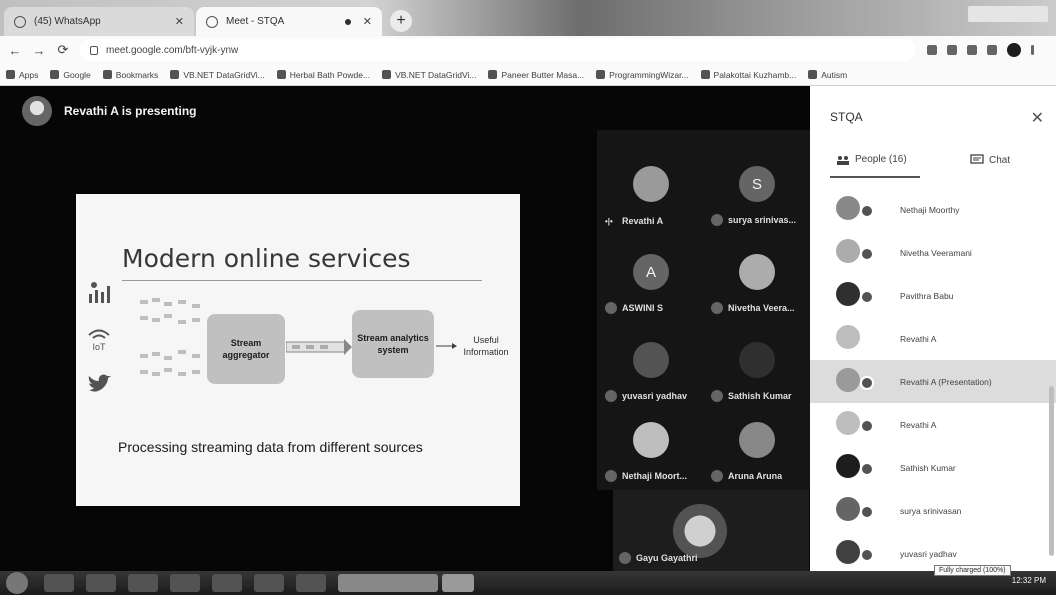 This screenshot has height=595, width=1056. What do you see at coordinates (130, 75) in the screenshot?
I see `bookmark-item: Bookmarks` at bounding box center [130, 75].